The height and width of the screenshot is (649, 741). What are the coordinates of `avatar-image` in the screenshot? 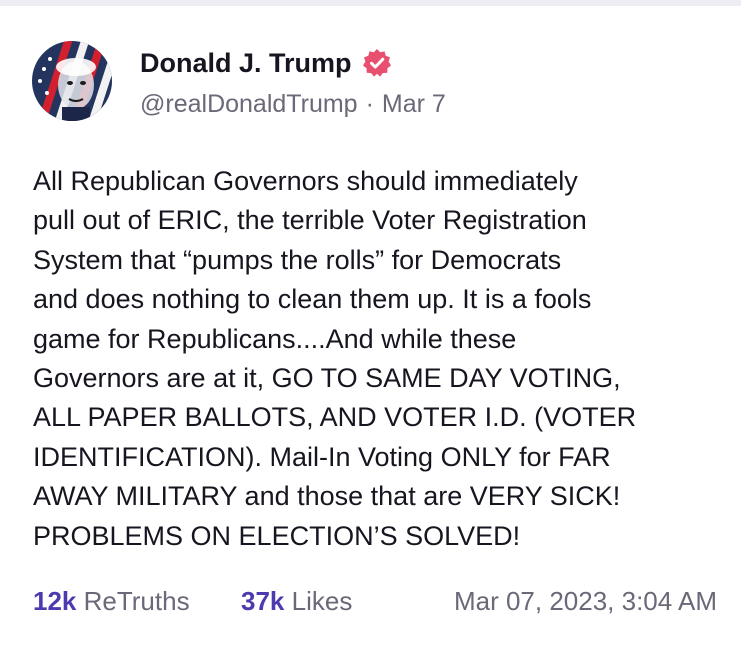 It's located at (72, 81).